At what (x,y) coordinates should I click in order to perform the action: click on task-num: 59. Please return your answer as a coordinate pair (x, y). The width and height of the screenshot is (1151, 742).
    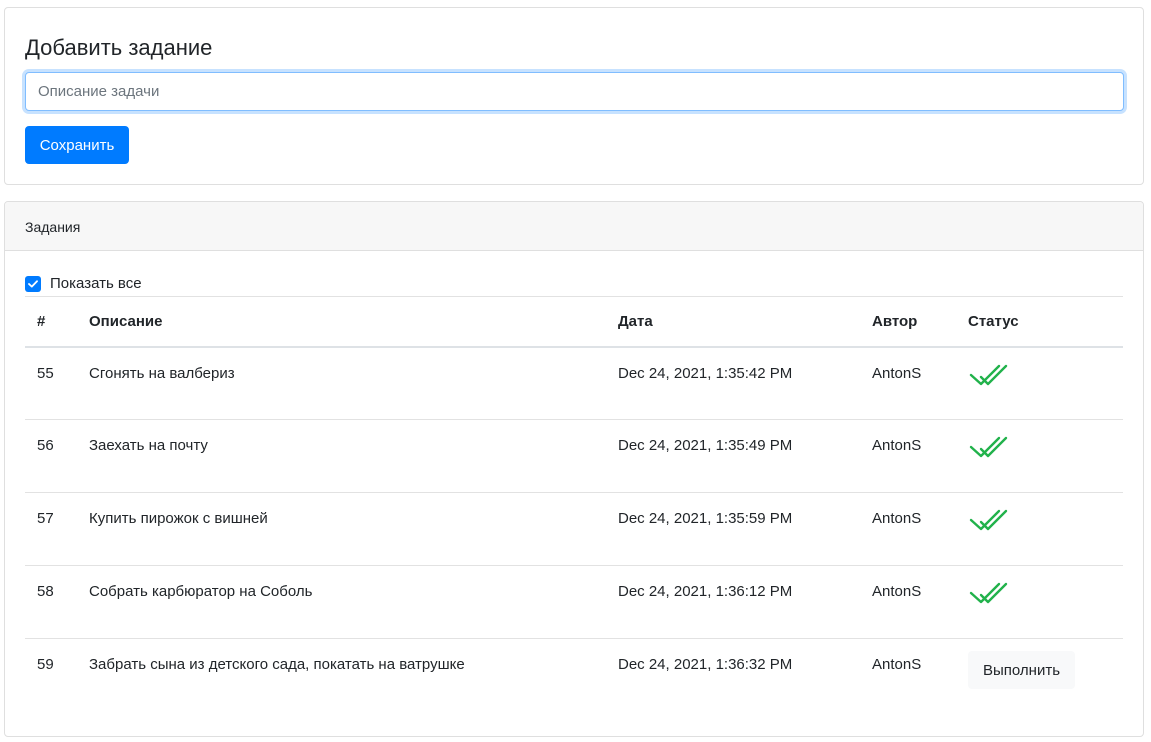
    Looking at the image, I should click on (45, 664).